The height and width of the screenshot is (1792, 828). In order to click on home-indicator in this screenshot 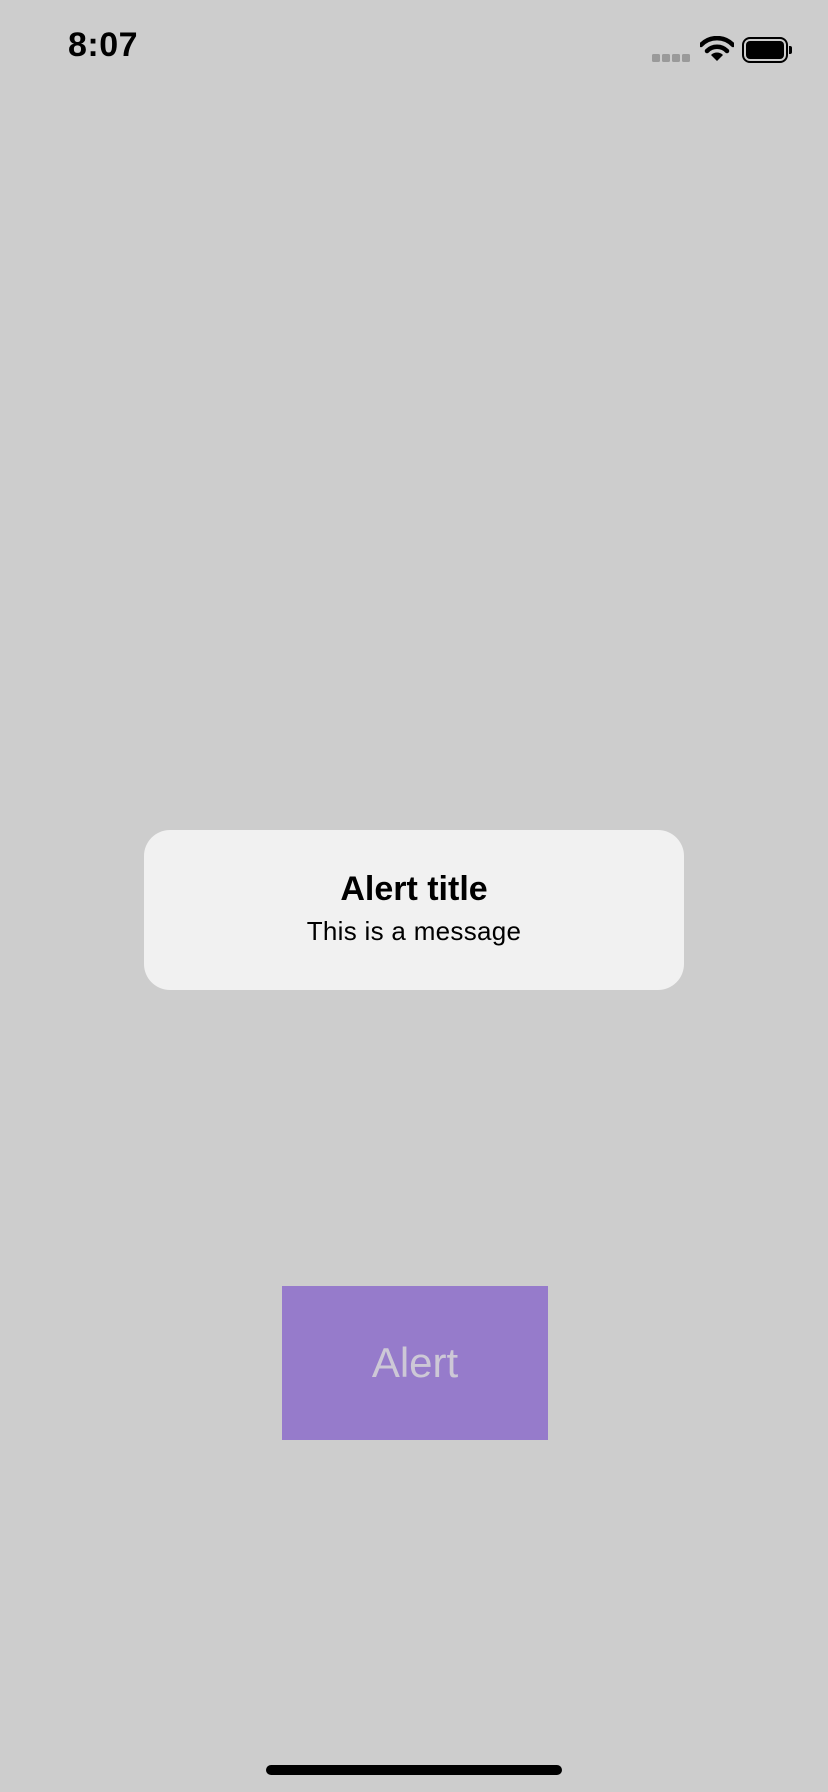, I will do `click(414, 1770)`.